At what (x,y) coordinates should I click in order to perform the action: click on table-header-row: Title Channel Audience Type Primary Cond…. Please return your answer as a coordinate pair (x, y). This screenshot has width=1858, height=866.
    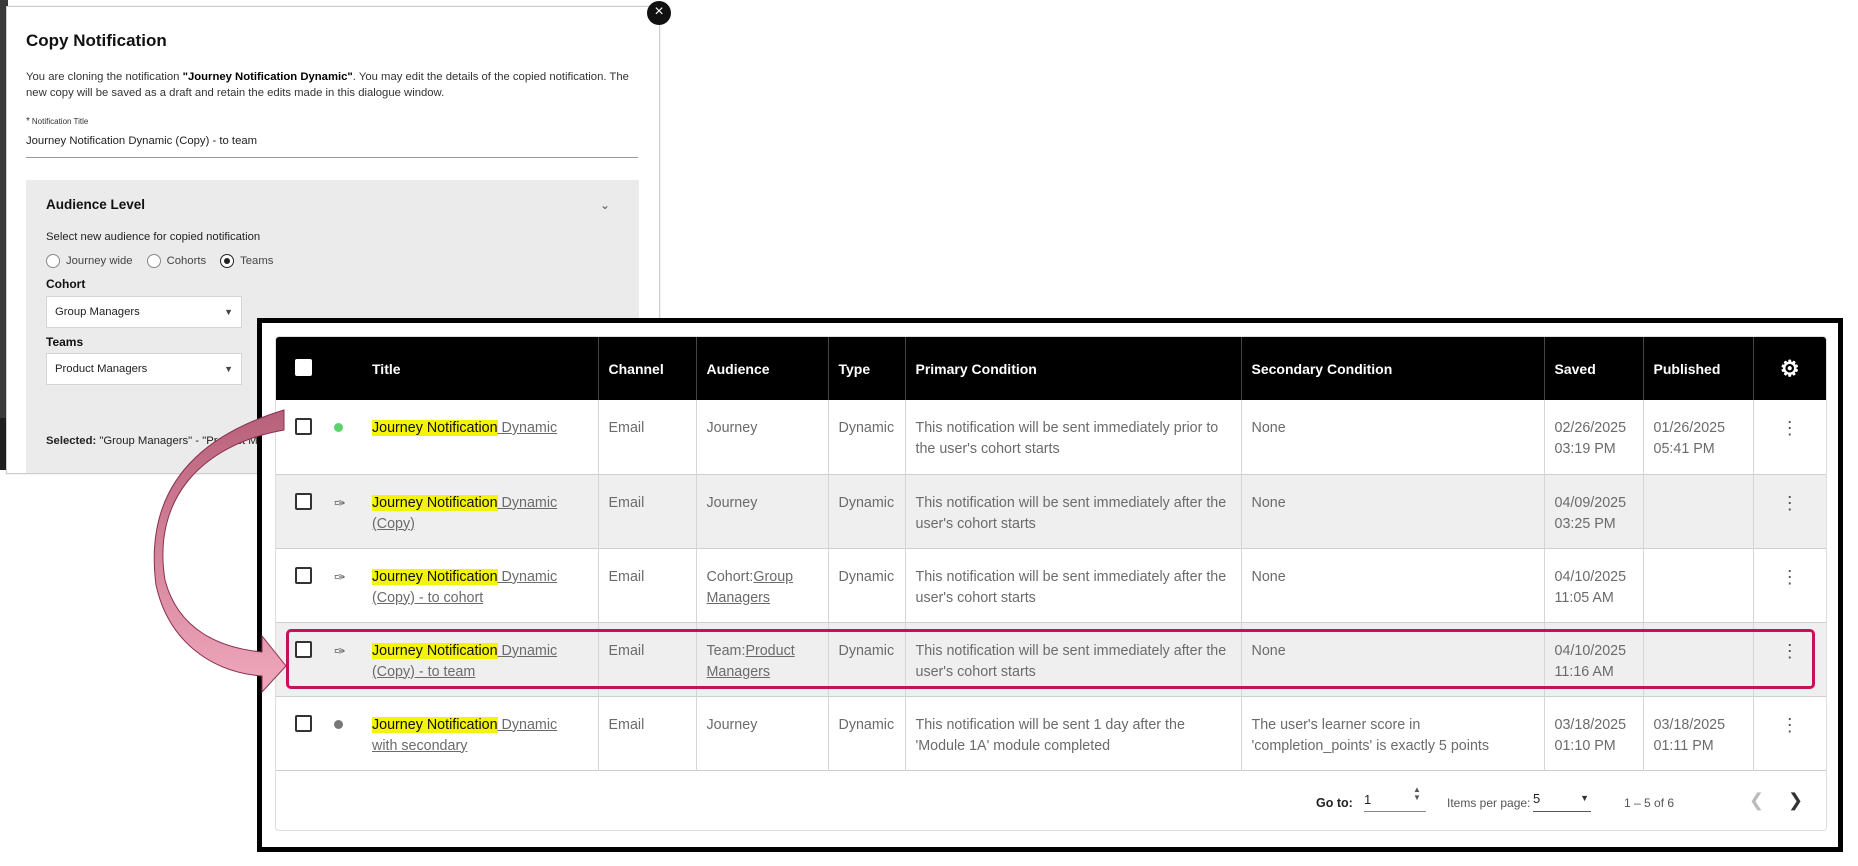
    Looking at the image, I should click on (1051, 368).